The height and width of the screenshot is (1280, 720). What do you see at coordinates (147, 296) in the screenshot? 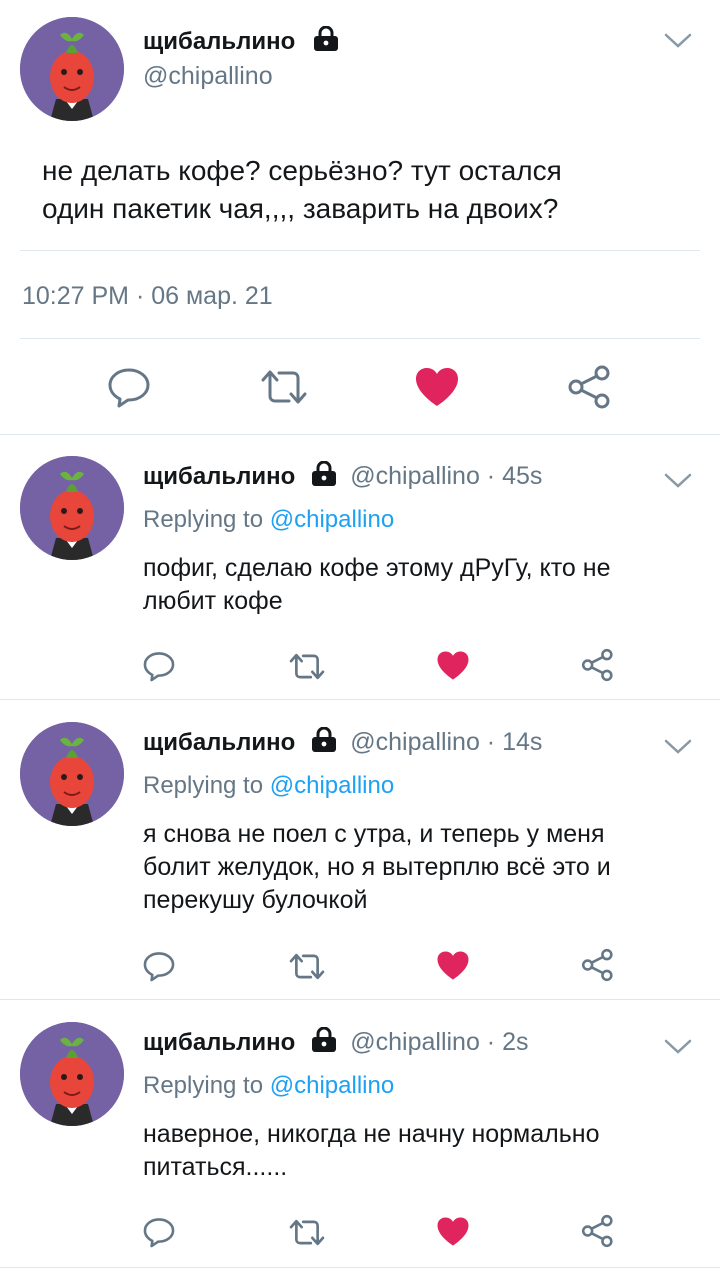
I see `timestamp: 10:27 PM · 06 мар. 21` at bounding box center [147, 296].